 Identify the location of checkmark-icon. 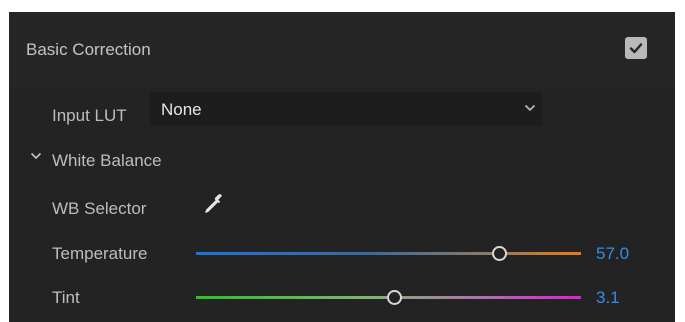
(636, 48).